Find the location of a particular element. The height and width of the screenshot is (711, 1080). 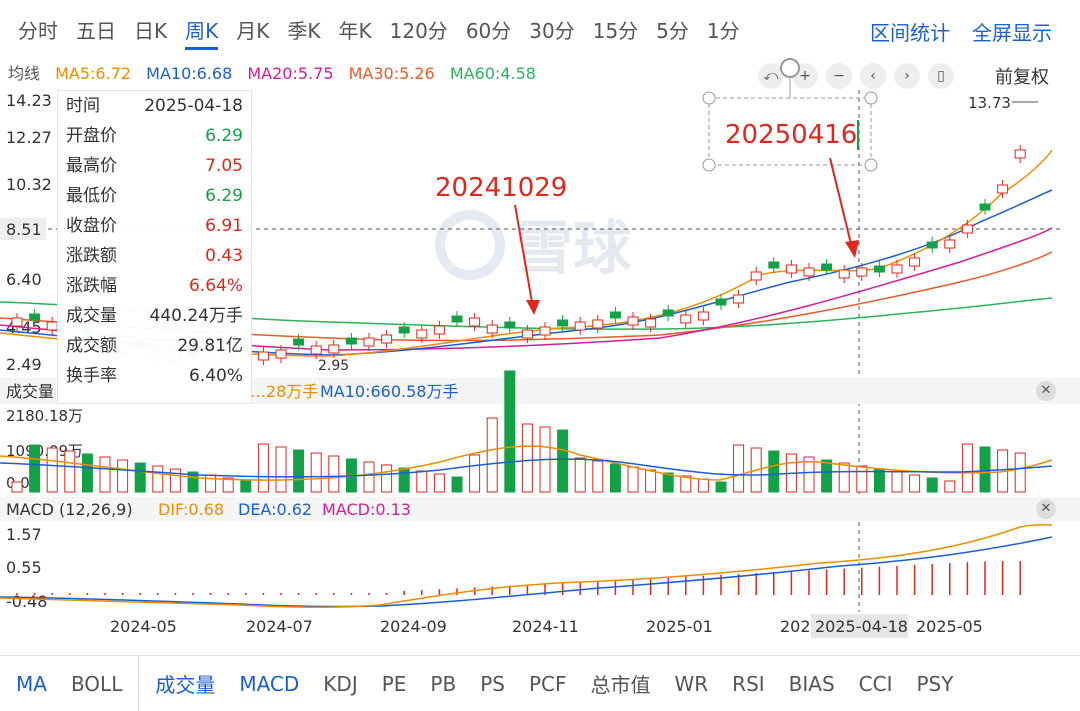

macd-dif: DIF:0.68 is located at coordinates (191, 509).